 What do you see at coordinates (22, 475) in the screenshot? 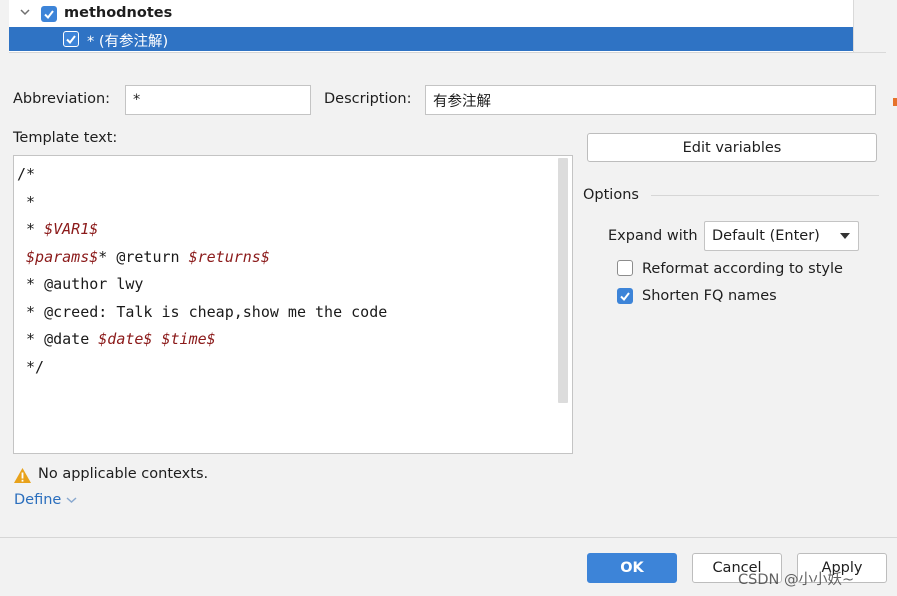
I see `warning-icon` at bounding box center [22, 475].